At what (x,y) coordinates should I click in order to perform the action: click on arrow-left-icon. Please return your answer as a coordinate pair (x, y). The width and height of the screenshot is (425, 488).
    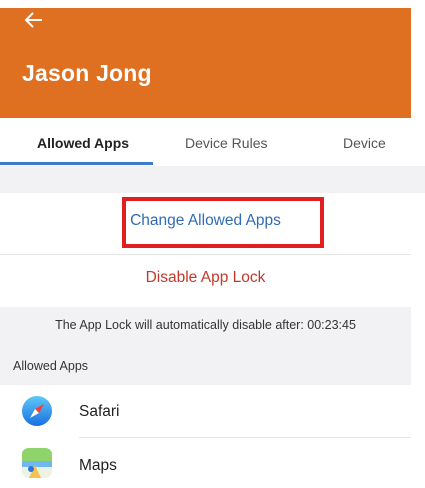
    Looking at the image, I should click on (34, 20).